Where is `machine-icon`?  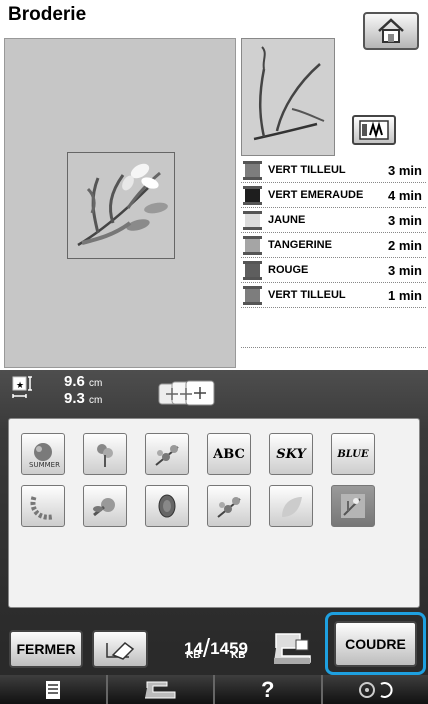
machine-icon is located at coordinates (160, 689).